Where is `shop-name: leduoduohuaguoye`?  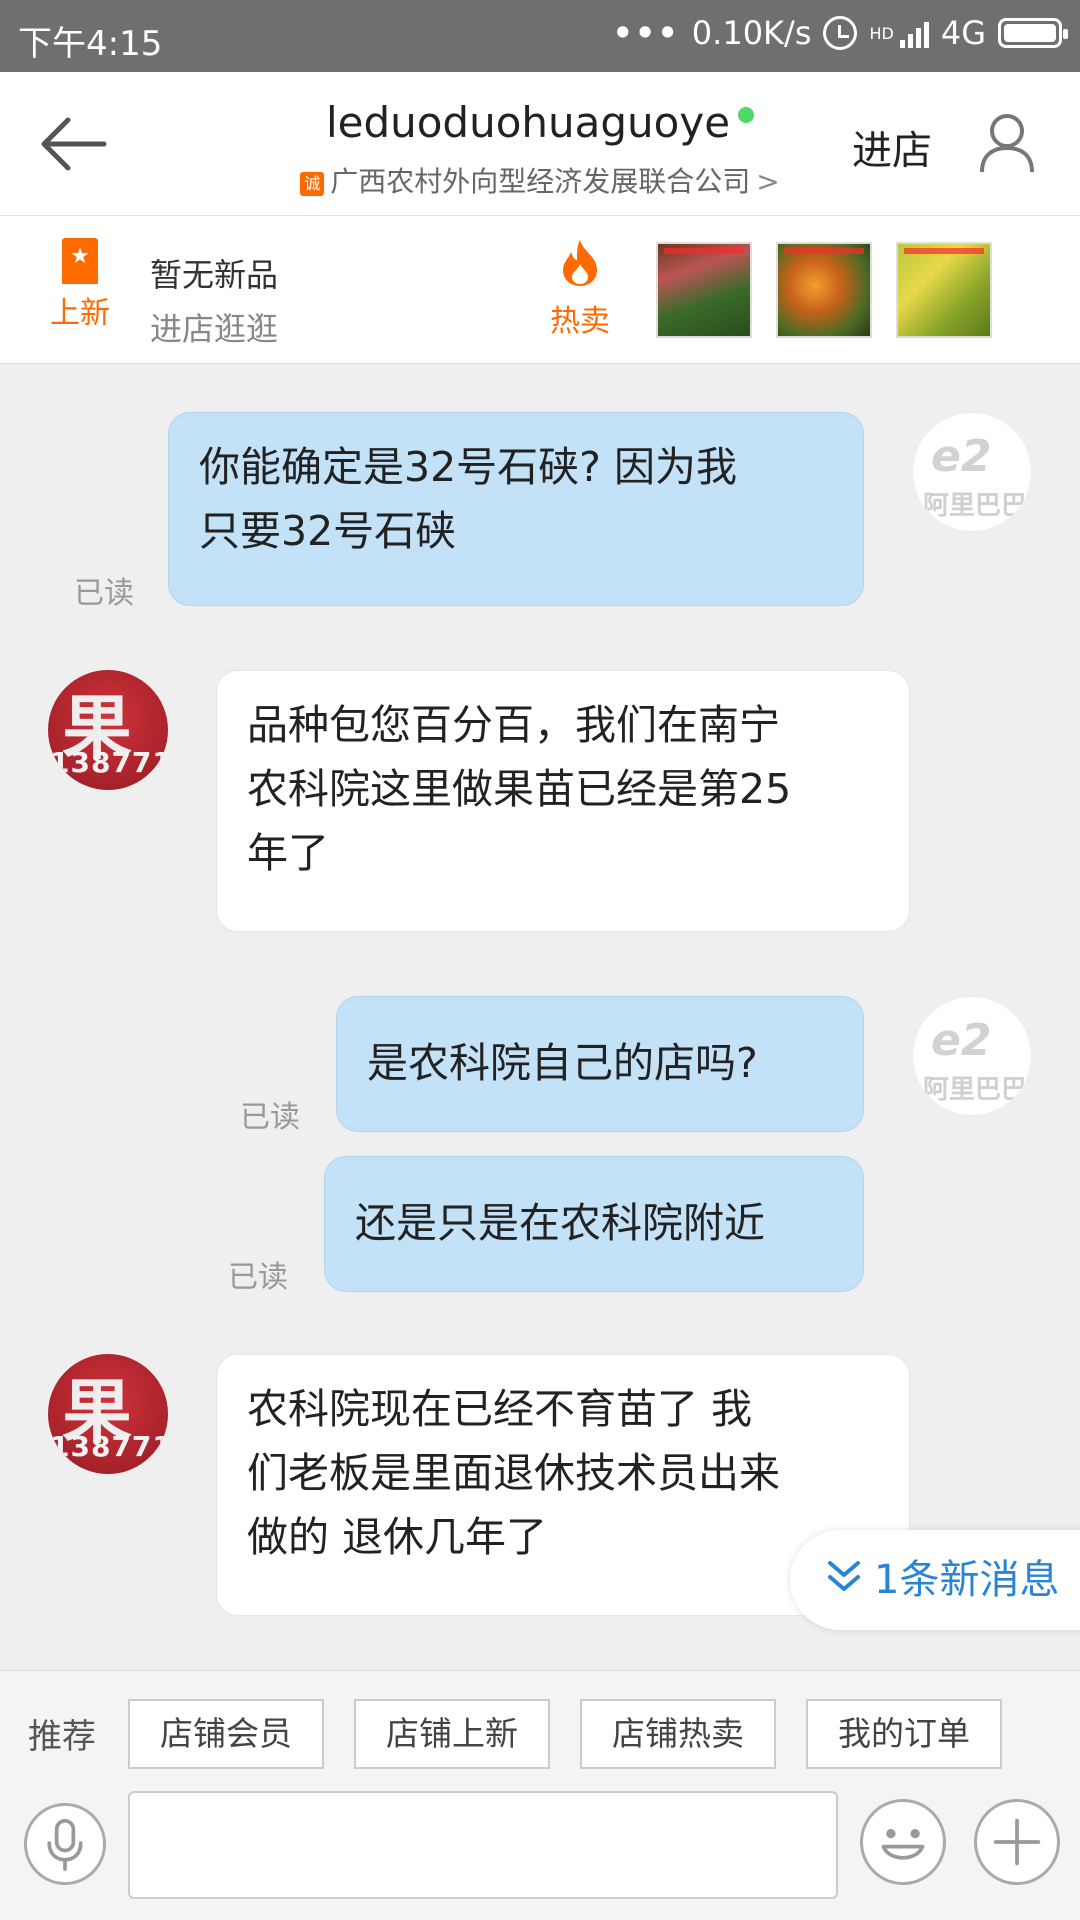
shop-name: leduoduohuaguoye is located at coordinates (528, 122).